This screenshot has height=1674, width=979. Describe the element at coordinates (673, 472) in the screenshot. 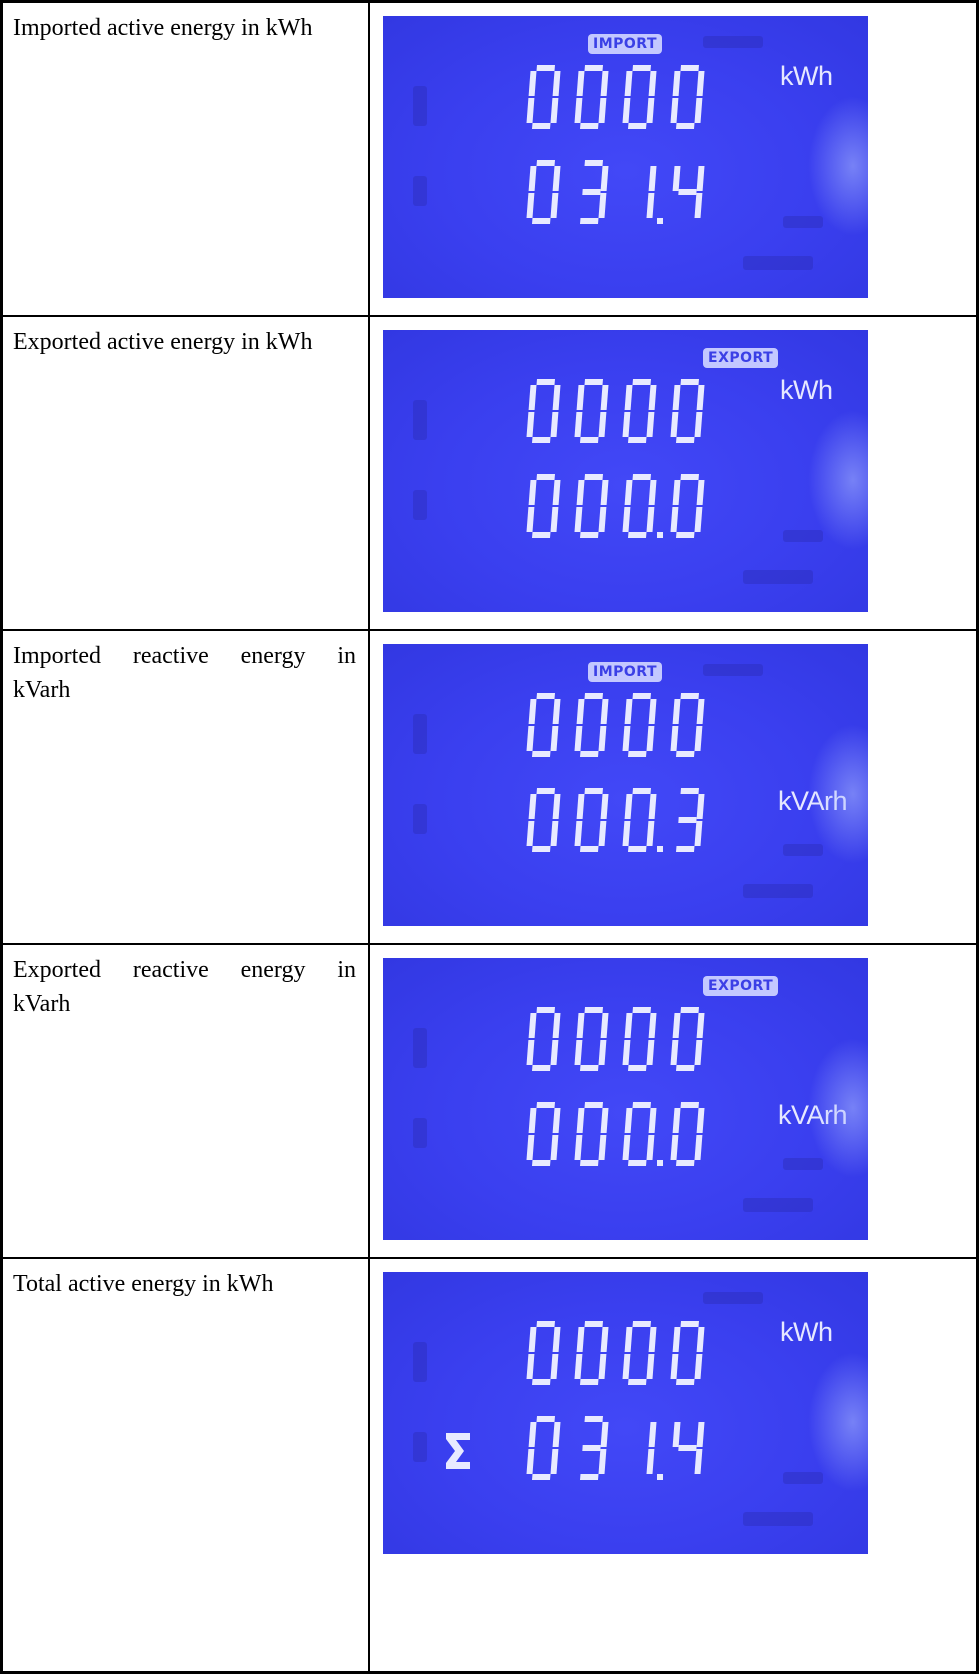

I see `lcd-image-cell: EXPORT kWh` at that location.